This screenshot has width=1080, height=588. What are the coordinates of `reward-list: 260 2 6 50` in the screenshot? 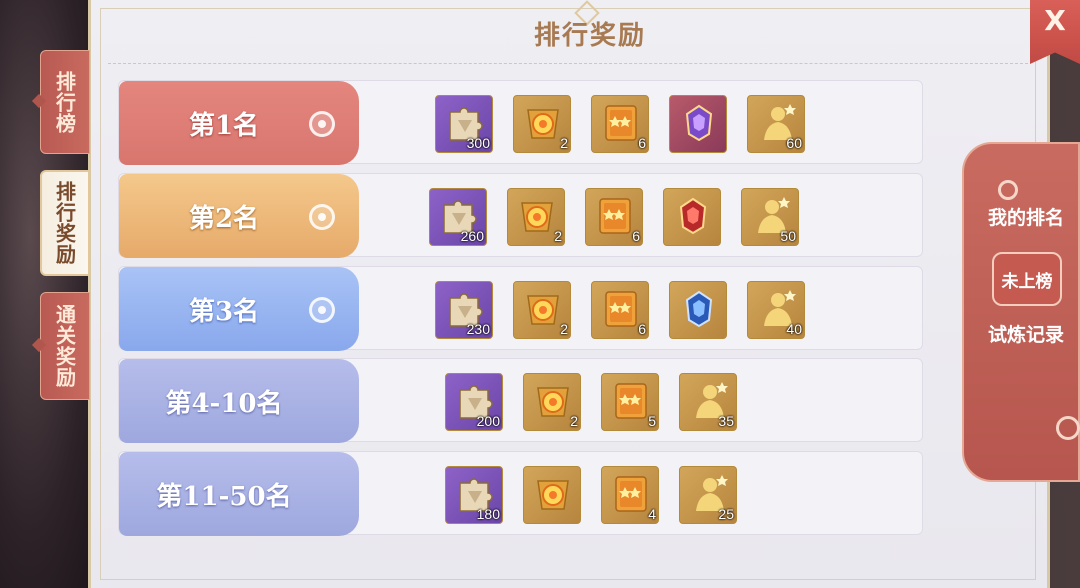 It's located at (614, 217).